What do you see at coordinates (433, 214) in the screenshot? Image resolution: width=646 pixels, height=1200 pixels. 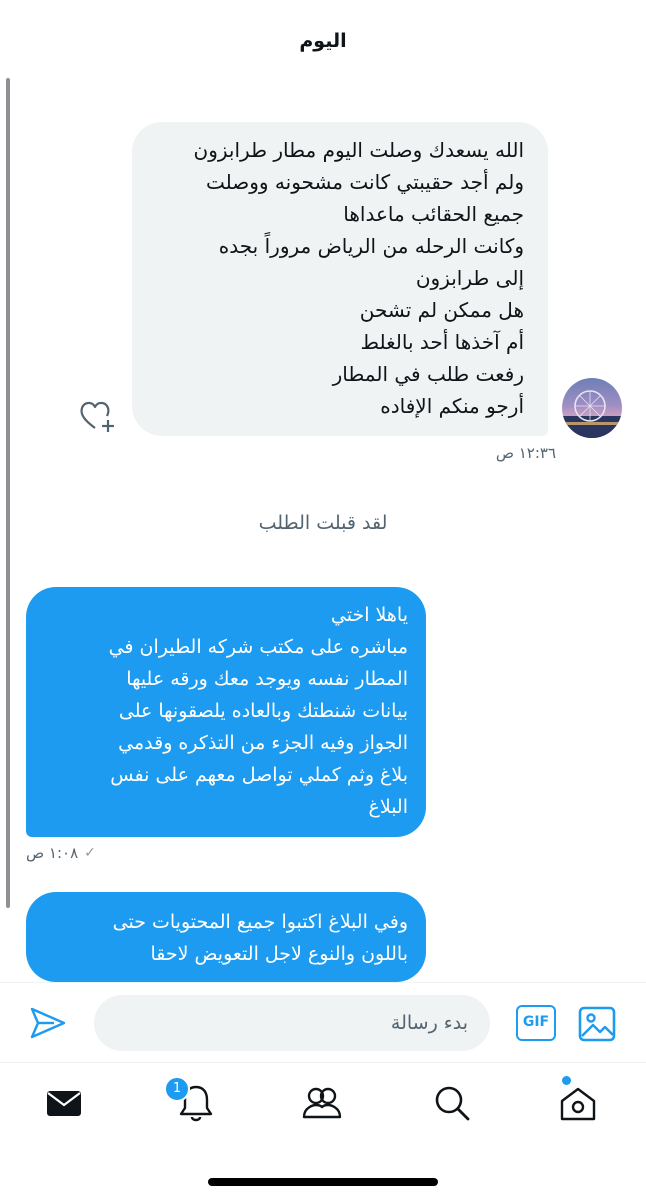 I see `message-line: جميع الحقائب ماعداها` at bounding box center [433, 214].